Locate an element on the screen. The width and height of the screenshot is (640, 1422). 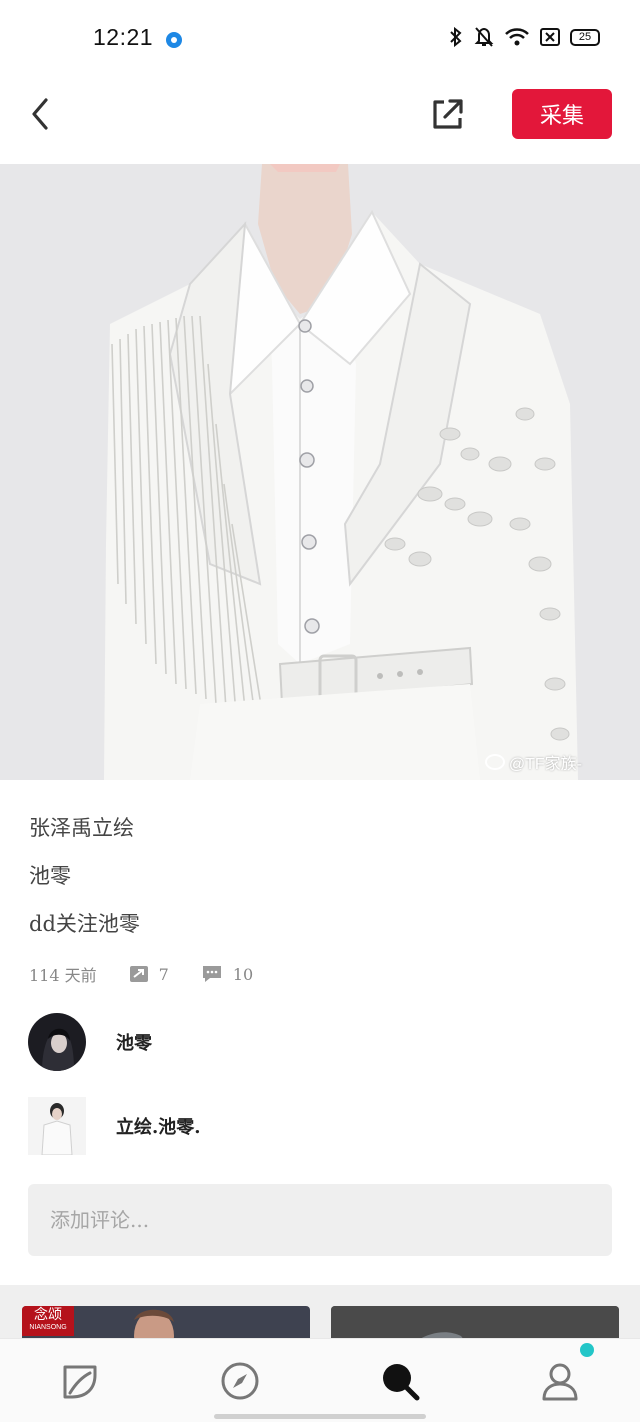
board-row: 立绘.池零. is located at coordinates (318, 1126).